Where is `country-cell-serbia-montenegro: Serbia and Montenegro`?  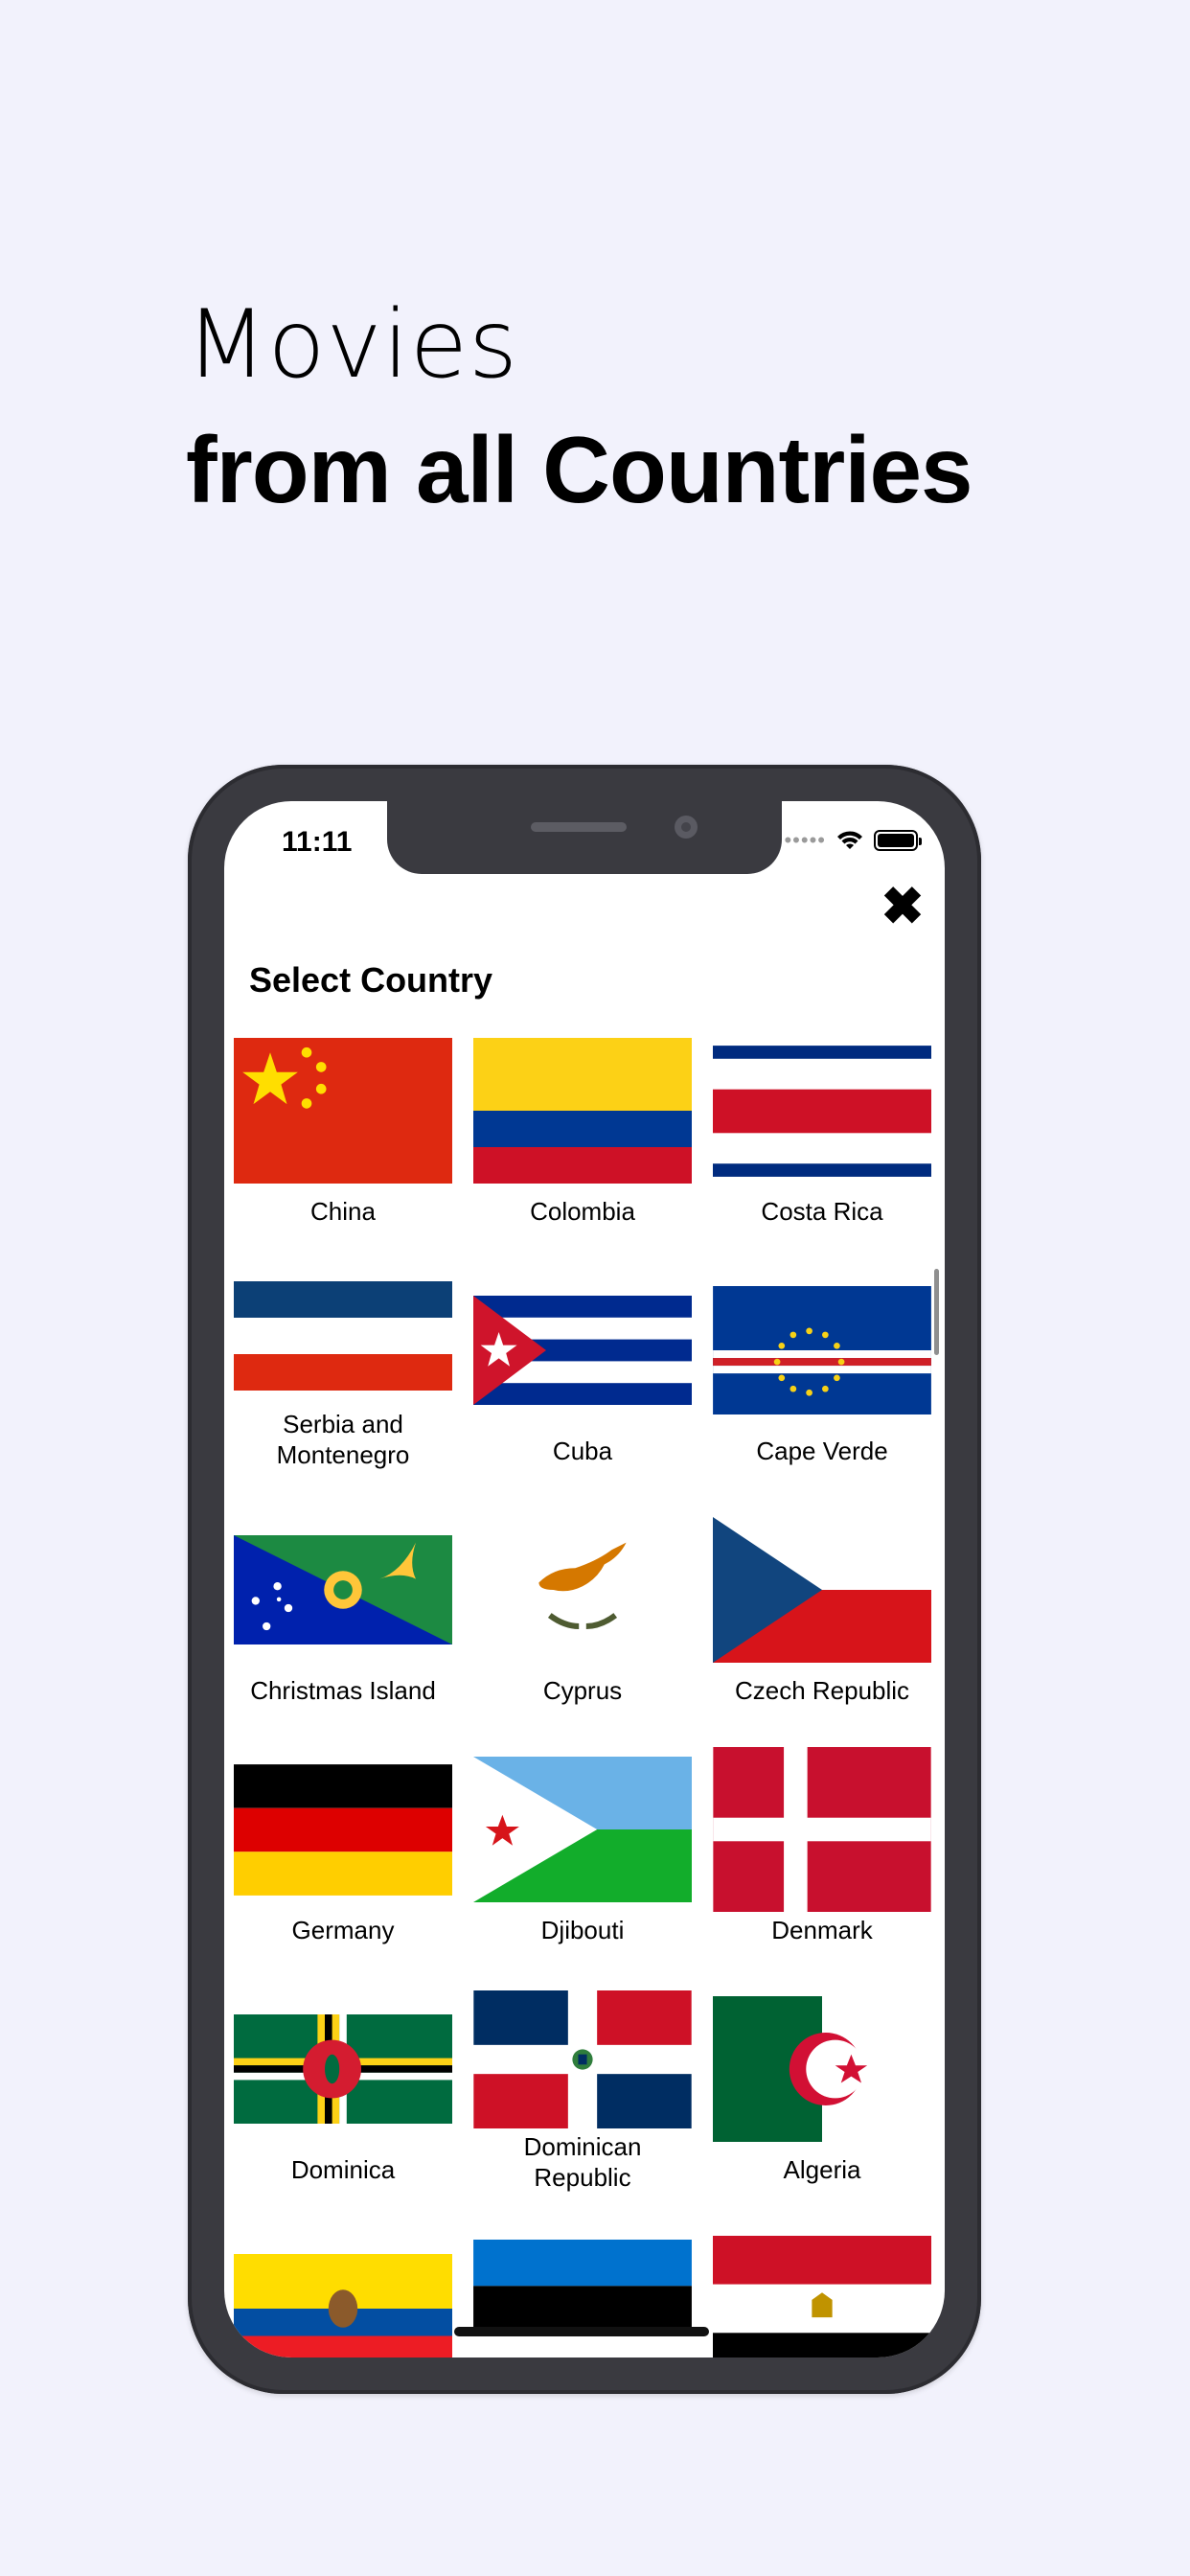 country-cell-serbia-montenegro: Serbia and Montenegro is located at coordinates (343, 1388).